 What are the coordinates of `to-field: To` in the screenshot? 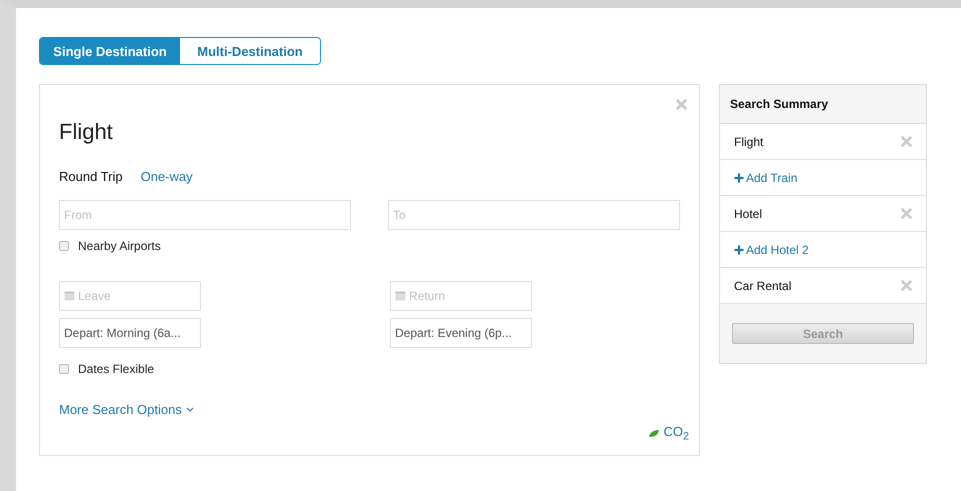 It's located at (534, 215).